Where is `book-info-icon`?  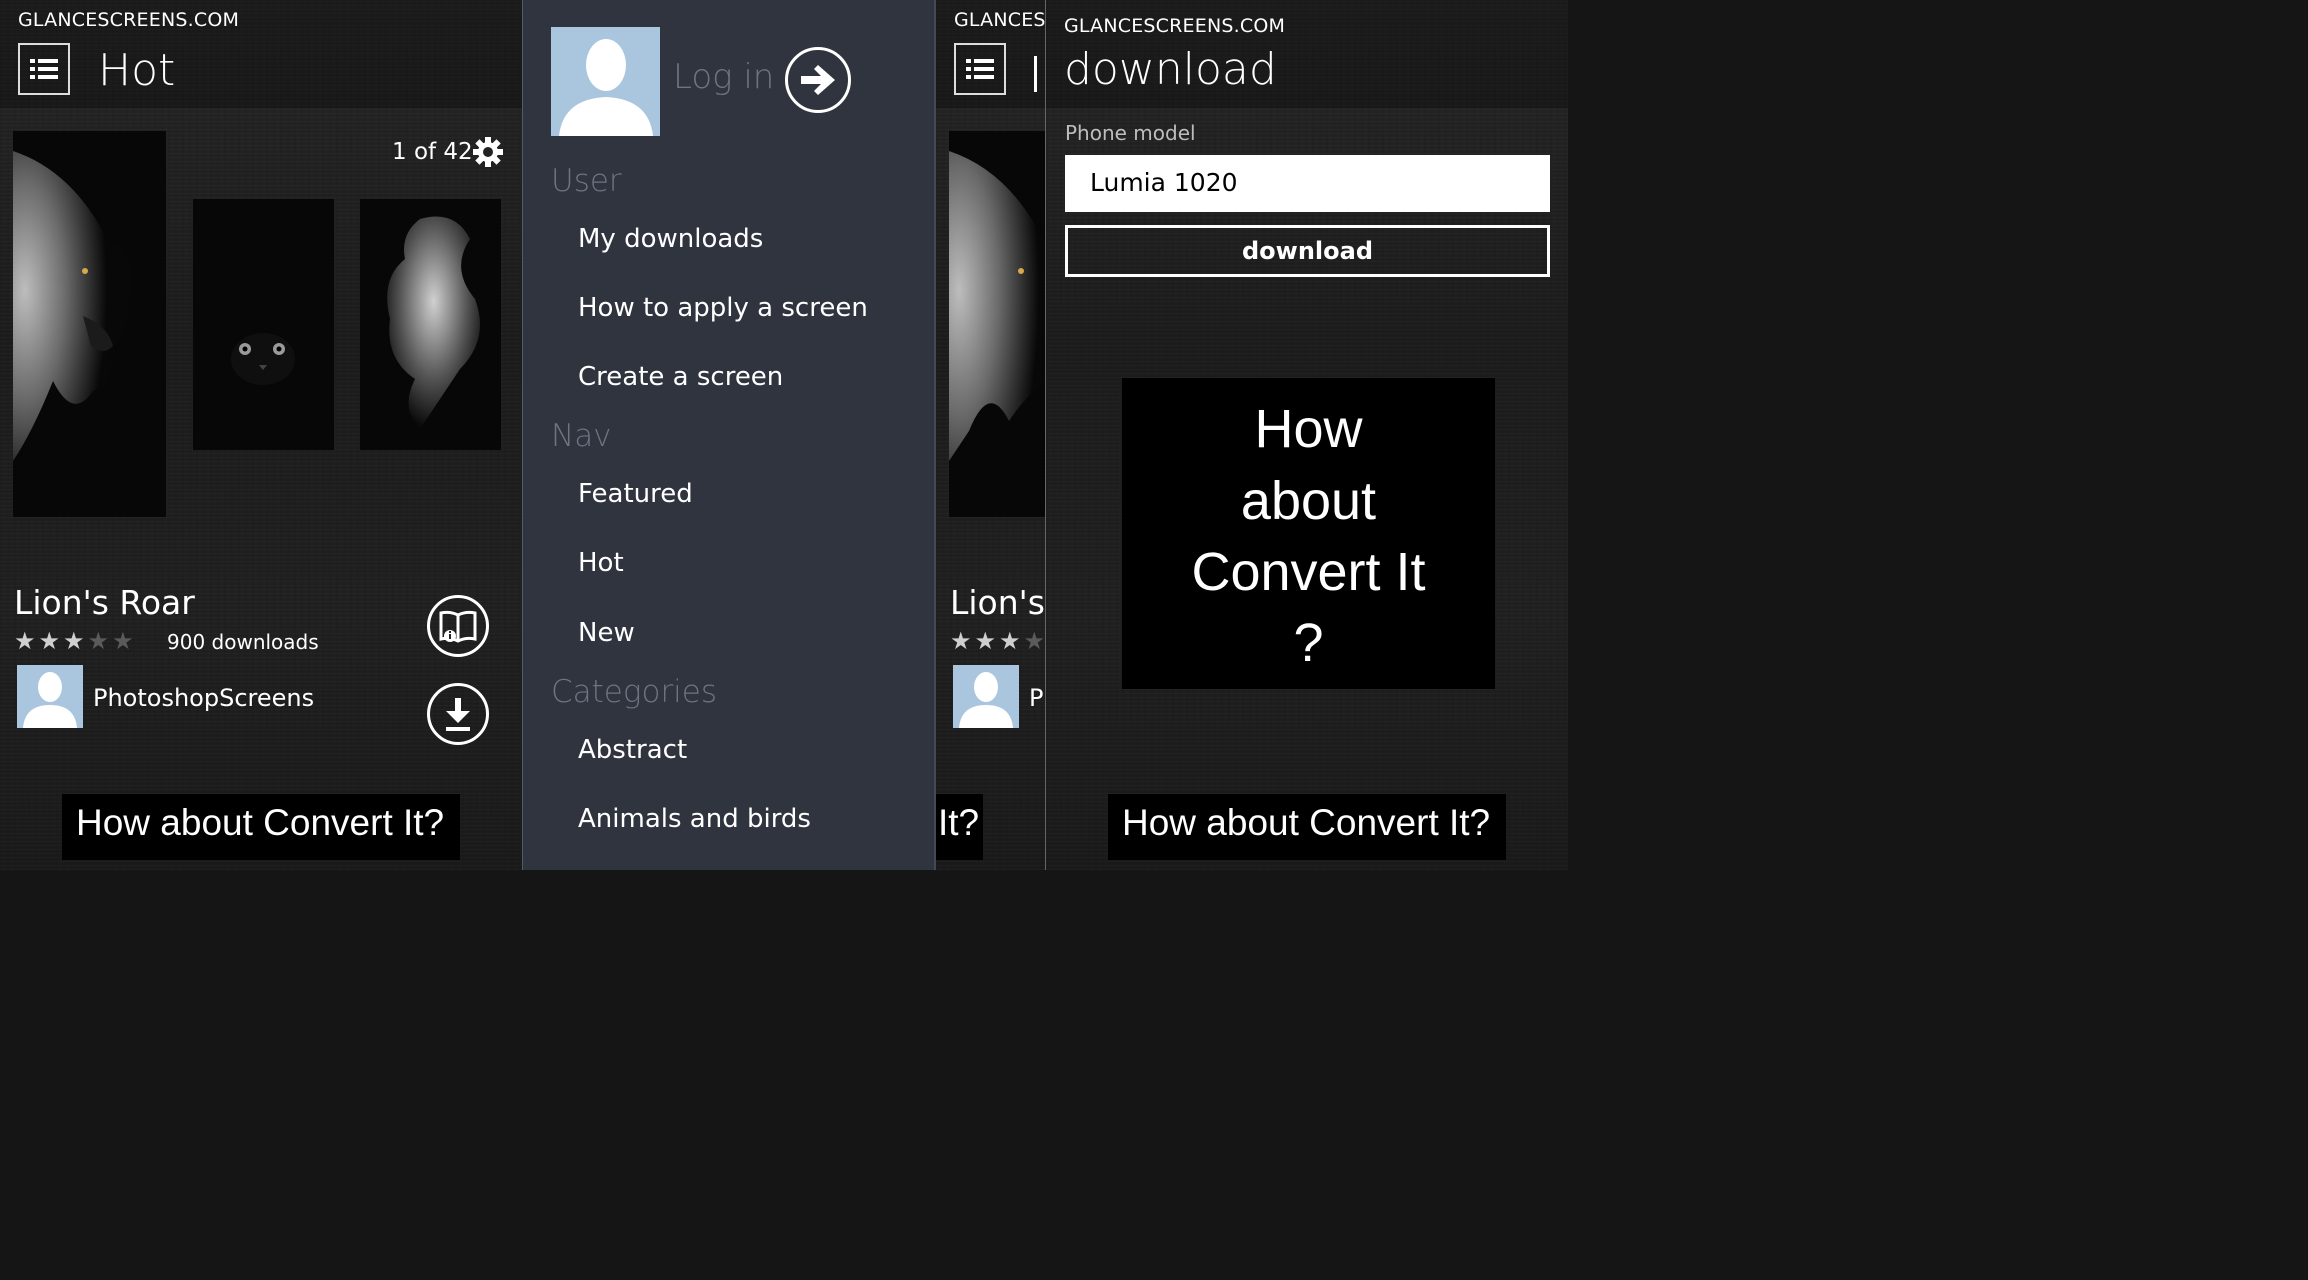 book-info-icon is located at coordinates (458, 626).